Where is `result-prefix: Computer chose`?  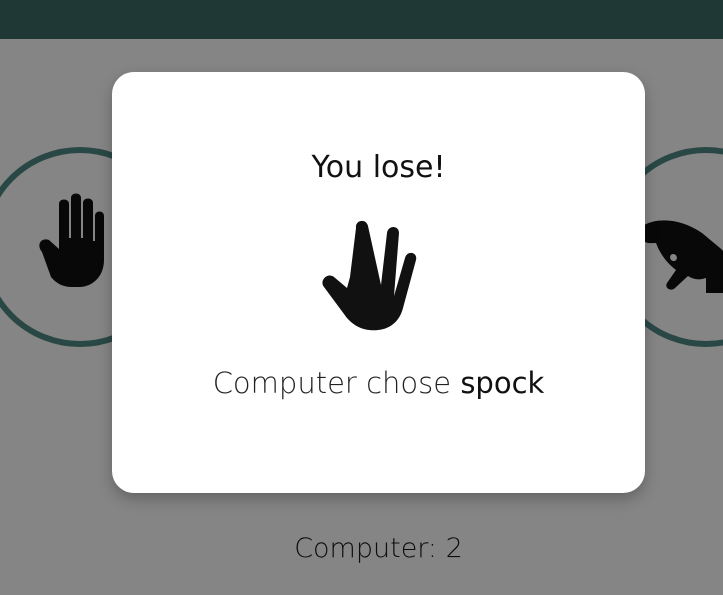
result-prefix: Computer chose is located at coordinates (336, 383).